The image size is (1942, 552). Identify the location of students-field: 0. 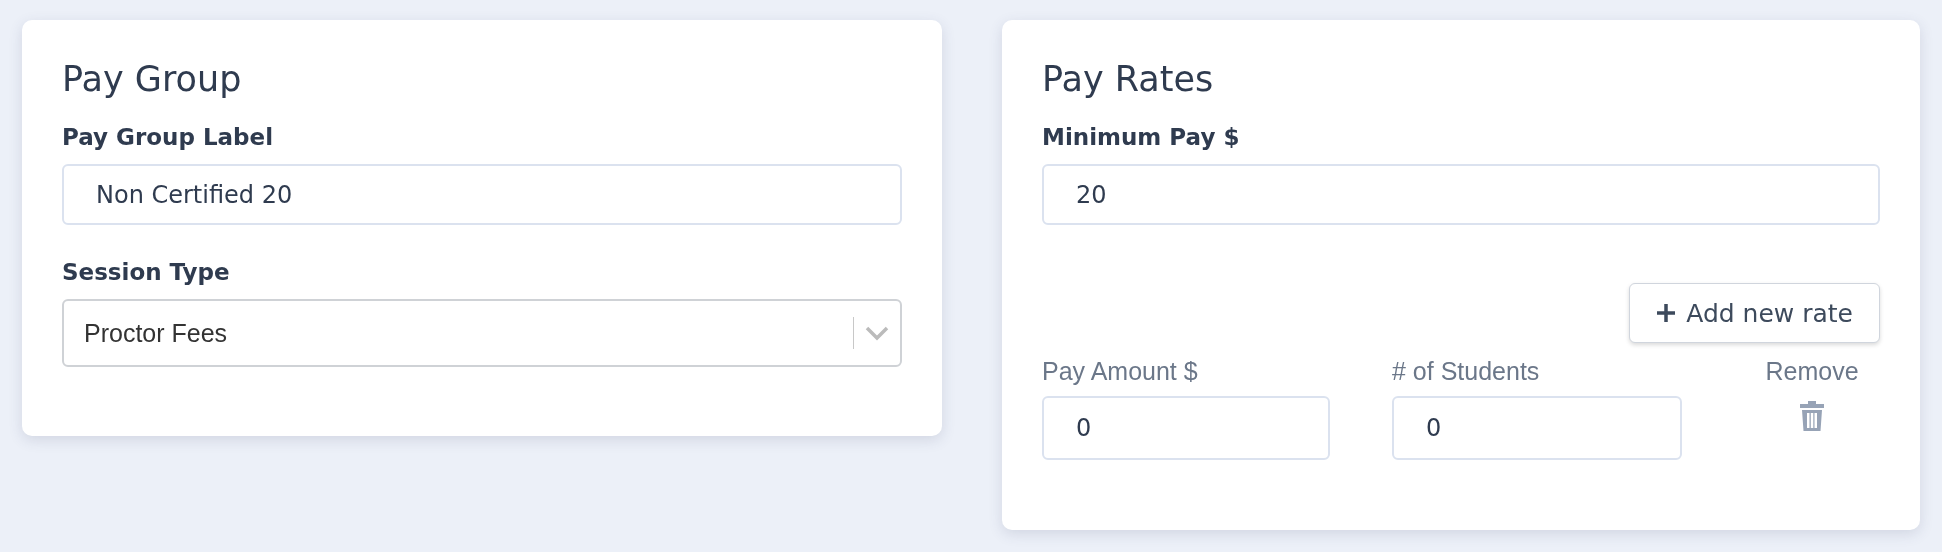
(1537, 428).